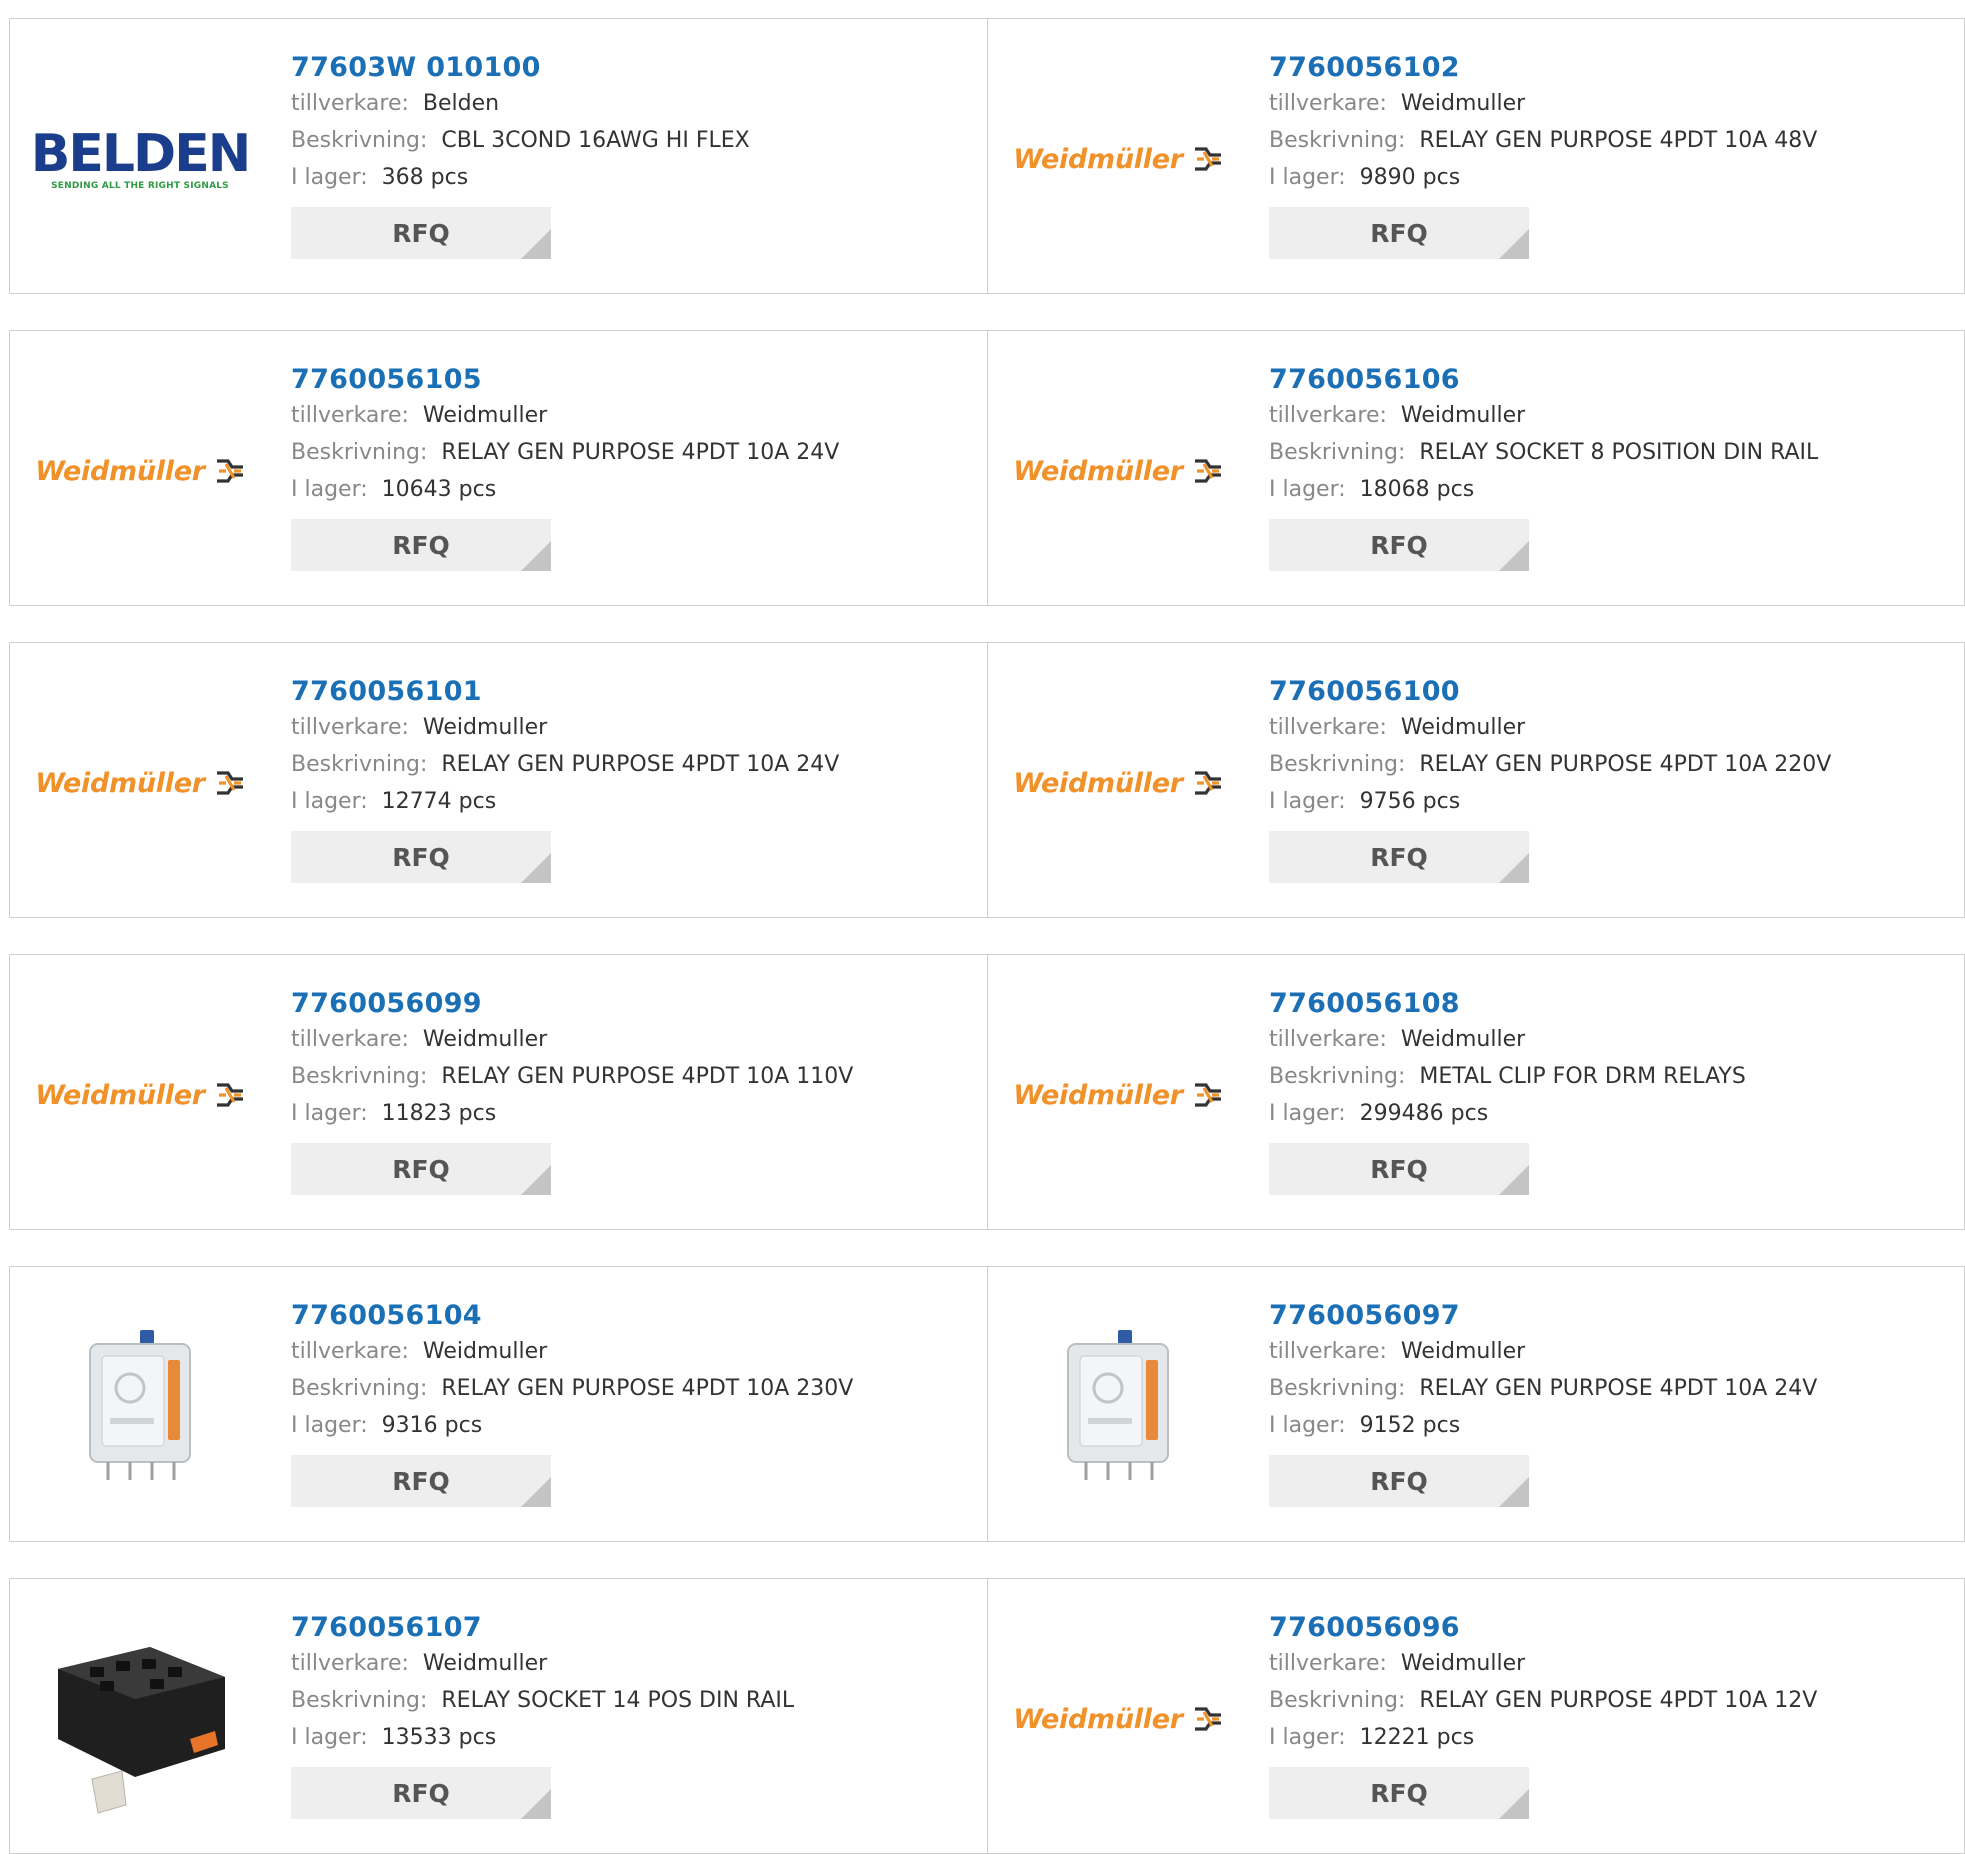 The image size is (1965, 1854). I want to click on stock-value: 13533, so click(416, 1737).